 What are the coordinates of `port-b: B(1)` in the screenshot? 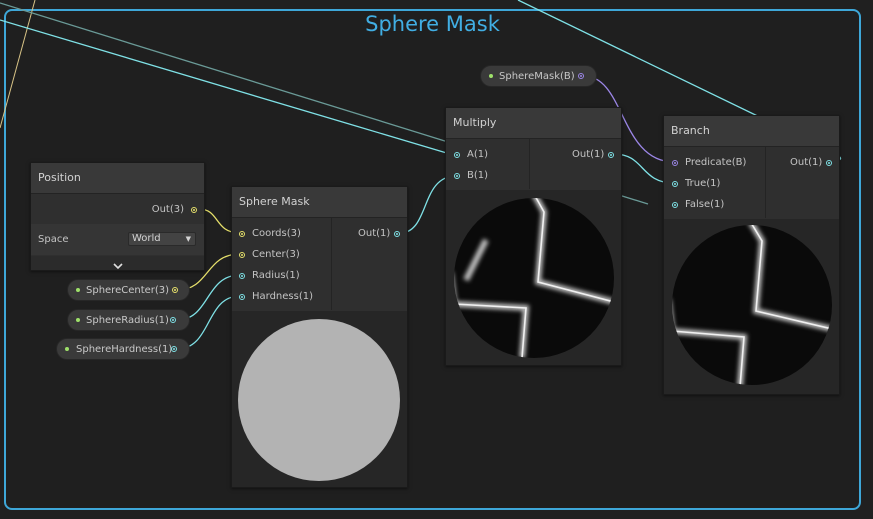 It's located at (477, 176).